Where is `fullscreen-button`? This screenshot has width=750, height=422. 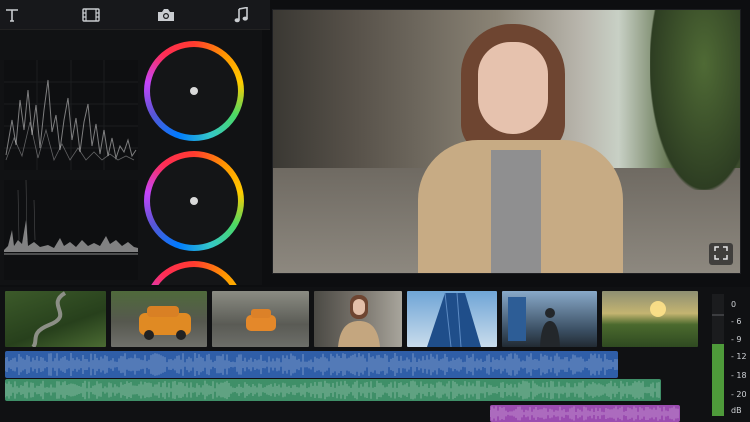
fullscreen-button is located at coordinates (721, 254).